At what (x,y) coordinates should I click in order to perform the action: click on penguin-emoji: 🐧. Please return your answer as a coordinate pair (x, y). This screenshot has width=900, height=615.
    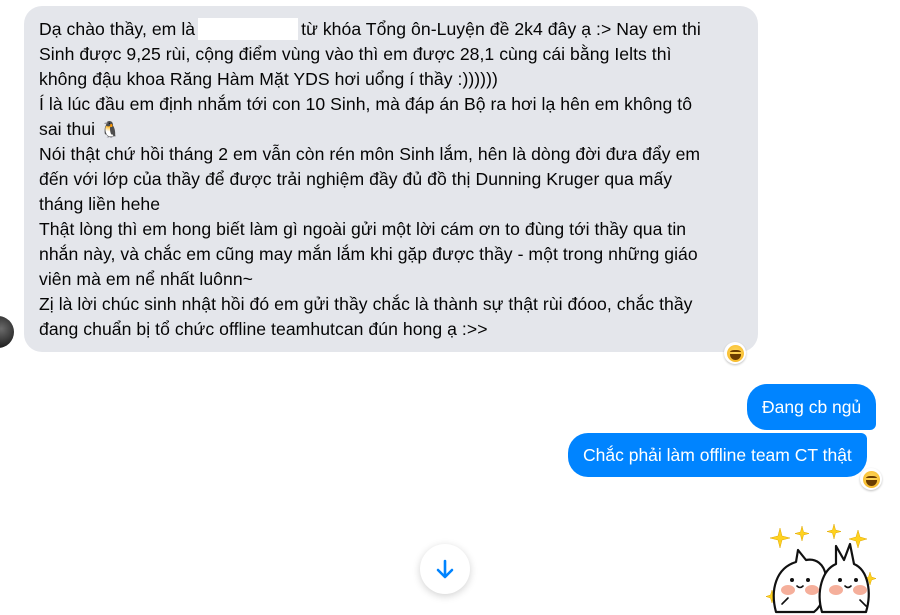
    Looking at the image, I should click on (110, 129).